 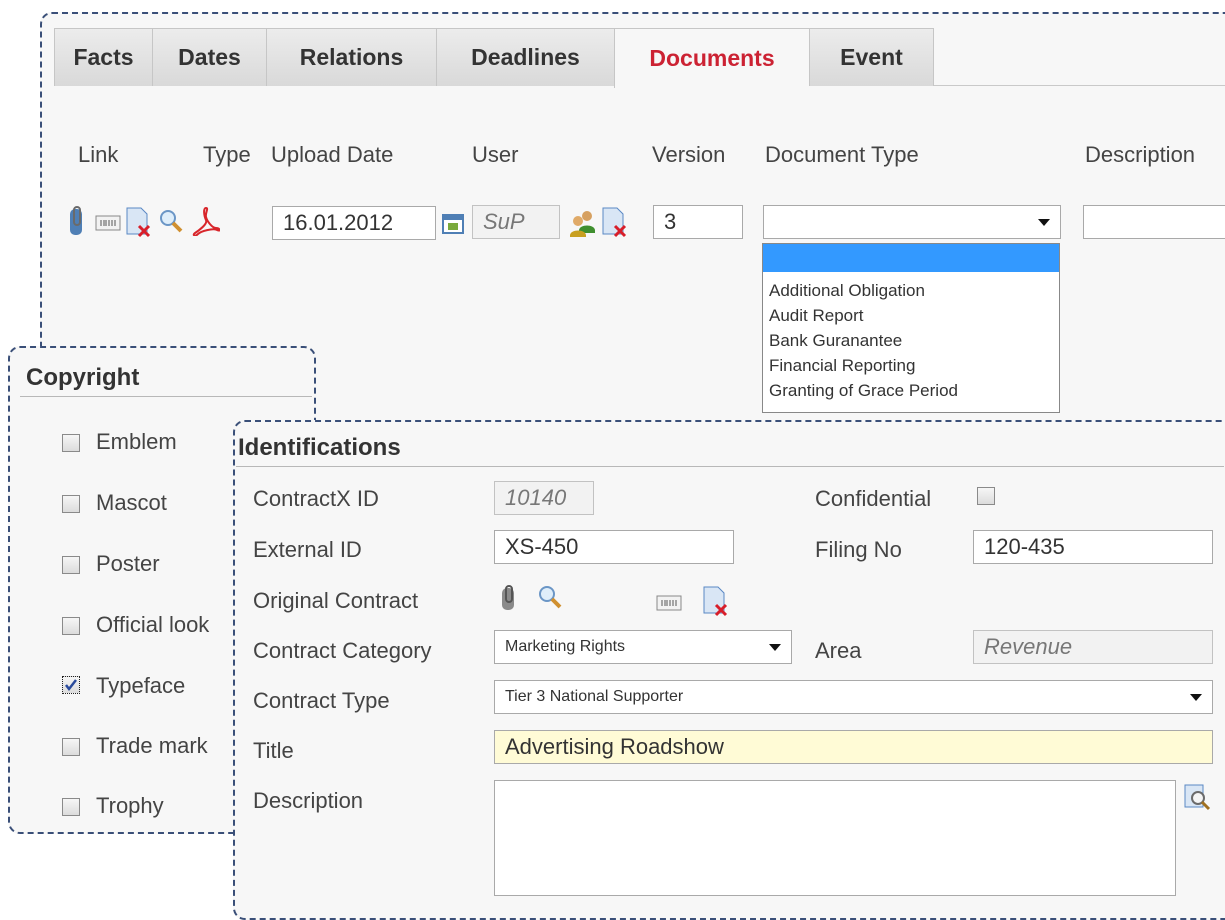 What do you see at coordinates (835, 838) in the screenshot?
I see `description-textarea` at bounding box center [835, 838].